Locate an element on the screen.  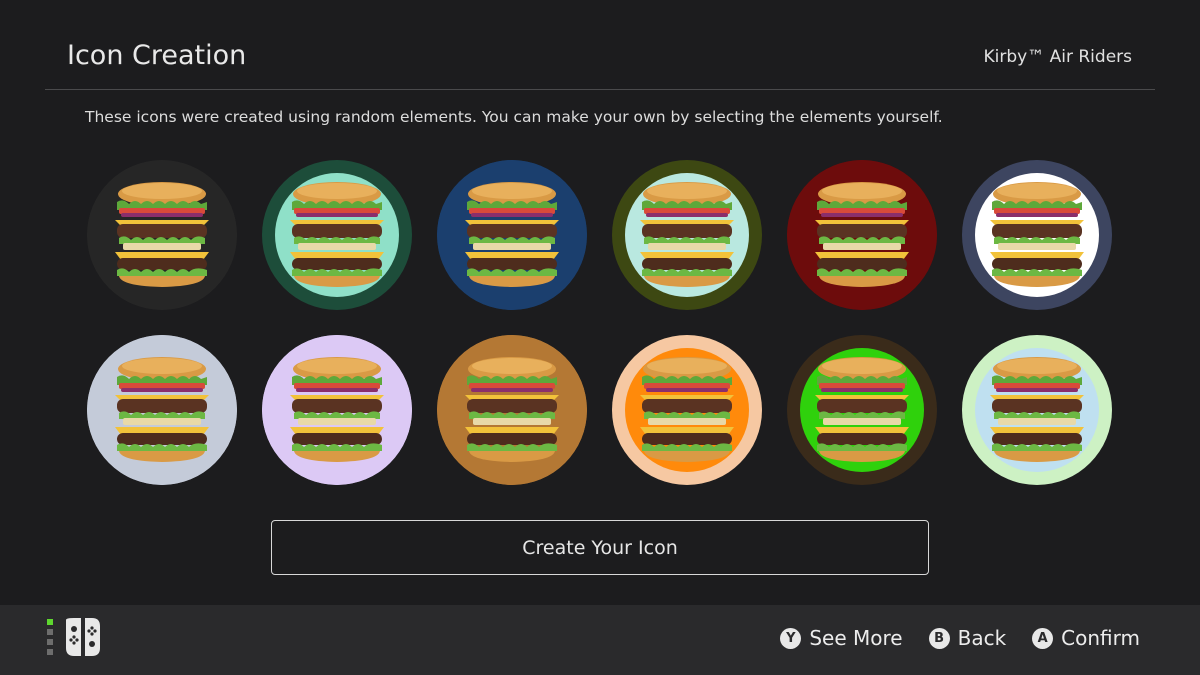
see-more-label: See More is located at coordinates (856, 638).